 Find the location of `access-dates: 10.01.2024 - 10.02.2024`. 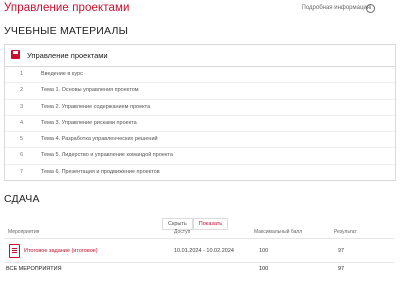

access-dates: 10.01.2024 - 10.02.2024 is located at coordinates (204, 251).